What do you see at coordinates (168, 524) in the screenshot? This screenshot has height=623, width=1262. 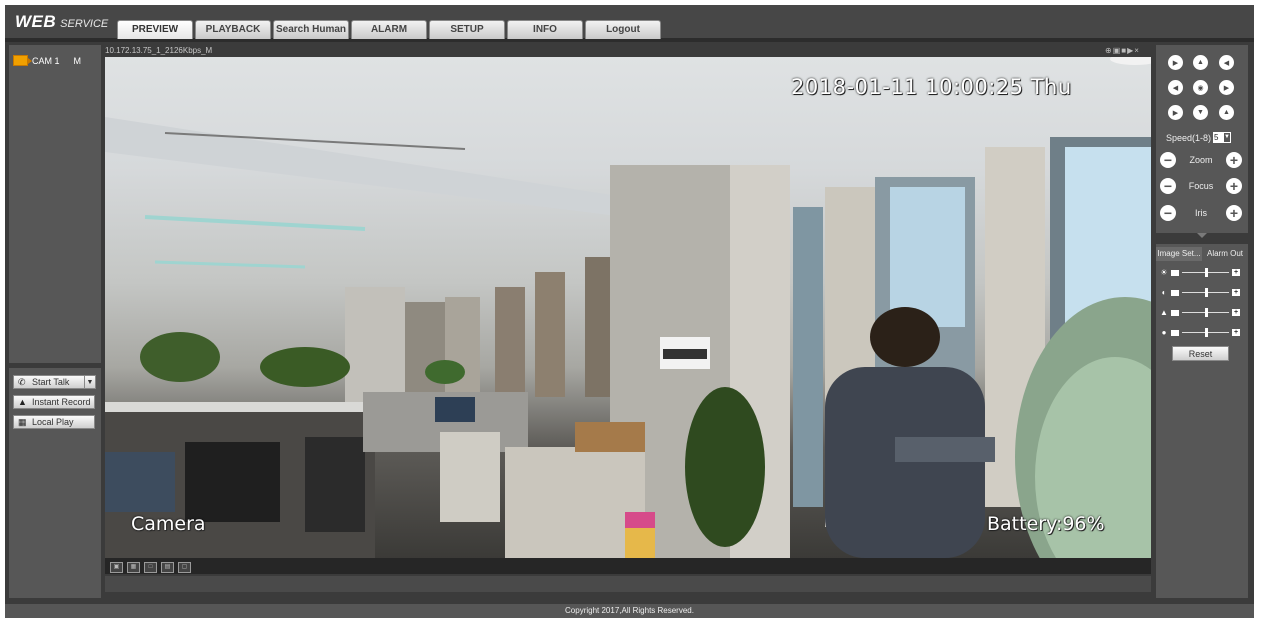 I see `osd-camera-name: Camera` at bounding box center [168, 524].